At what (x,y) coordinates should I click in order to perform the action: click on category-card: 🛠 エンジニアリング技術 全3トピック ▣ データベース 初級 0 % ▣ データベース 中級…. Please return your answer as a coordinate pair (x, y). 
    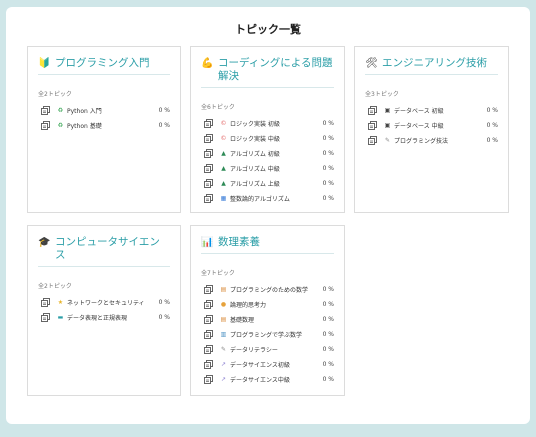
    Looking at the image, I should click on (431, 129).